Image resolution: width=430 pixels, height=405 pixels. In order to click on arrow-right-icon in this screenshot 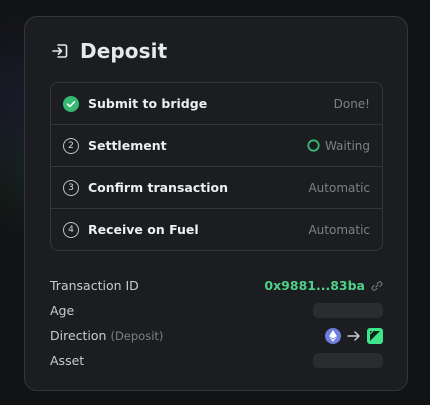, I will do `click(354, 336)`.